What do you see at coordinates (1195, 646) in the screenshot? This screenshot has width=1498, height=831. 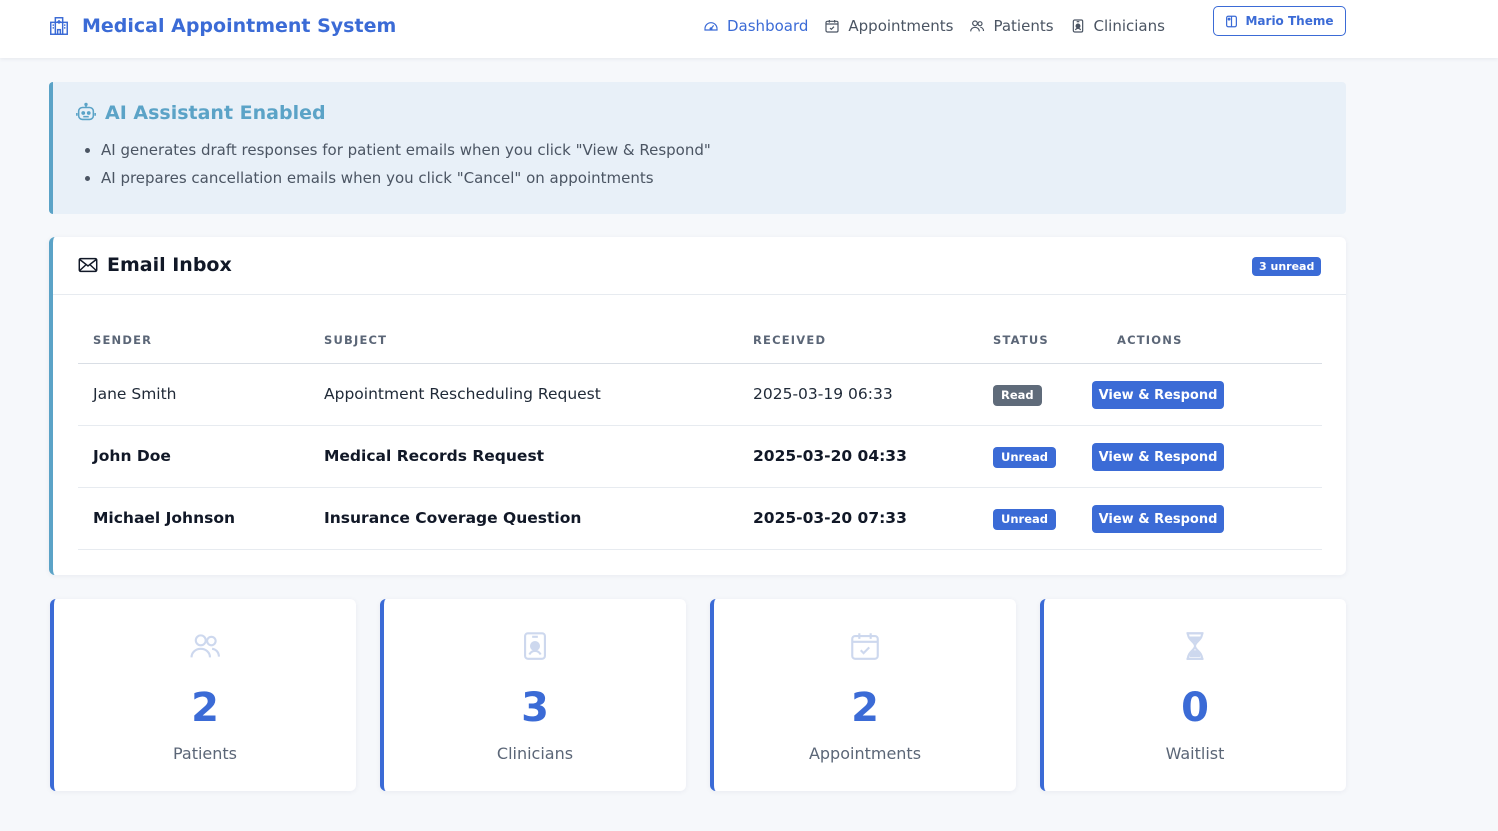 I see `hourglass-icon` at bounding box center [1195, 646].